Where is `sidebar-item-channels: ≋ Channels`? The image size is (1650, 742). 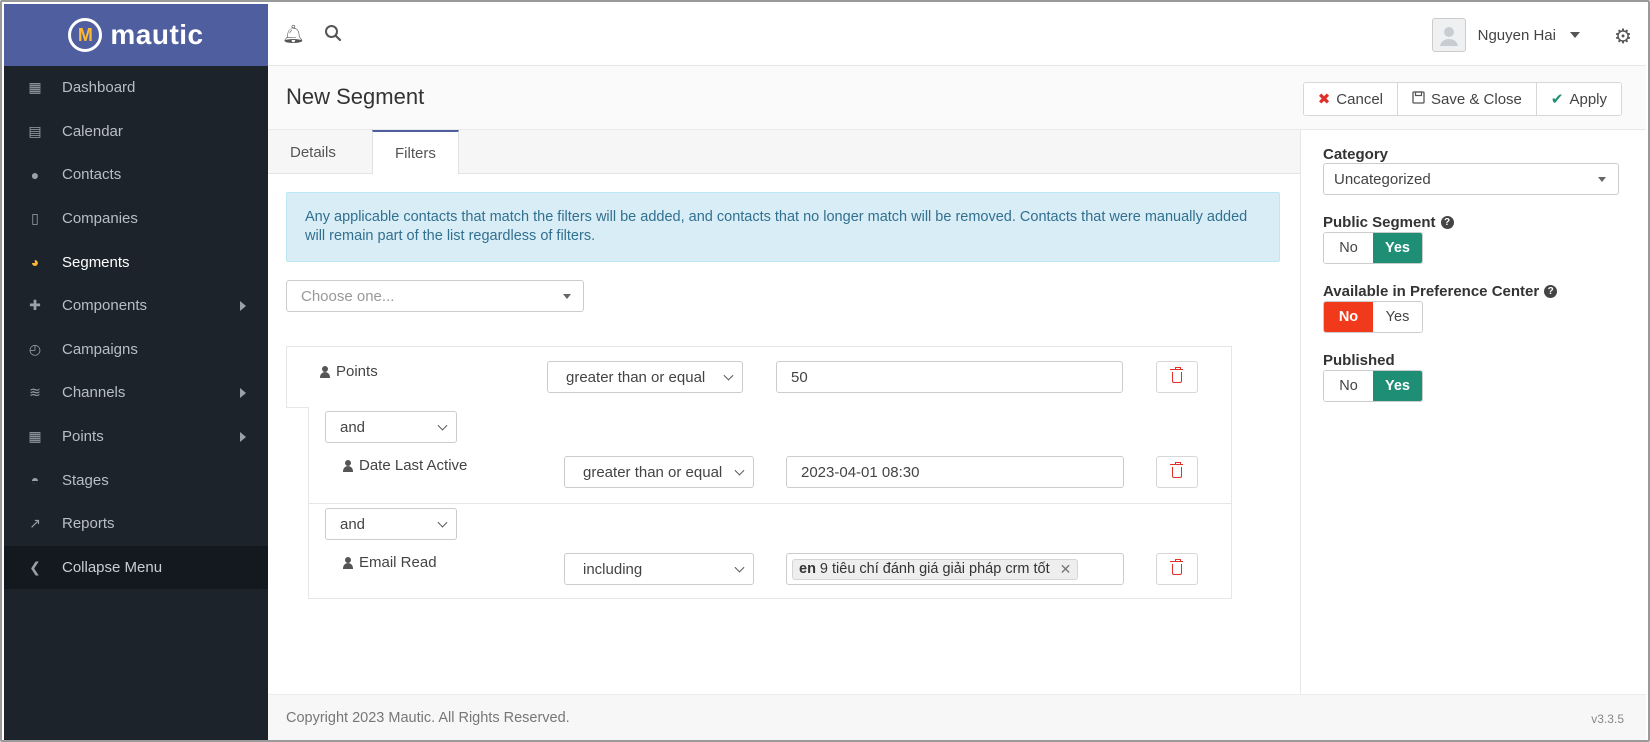 sidebar-item-channels: ≋ Channels is located at coordinates (136, 393).